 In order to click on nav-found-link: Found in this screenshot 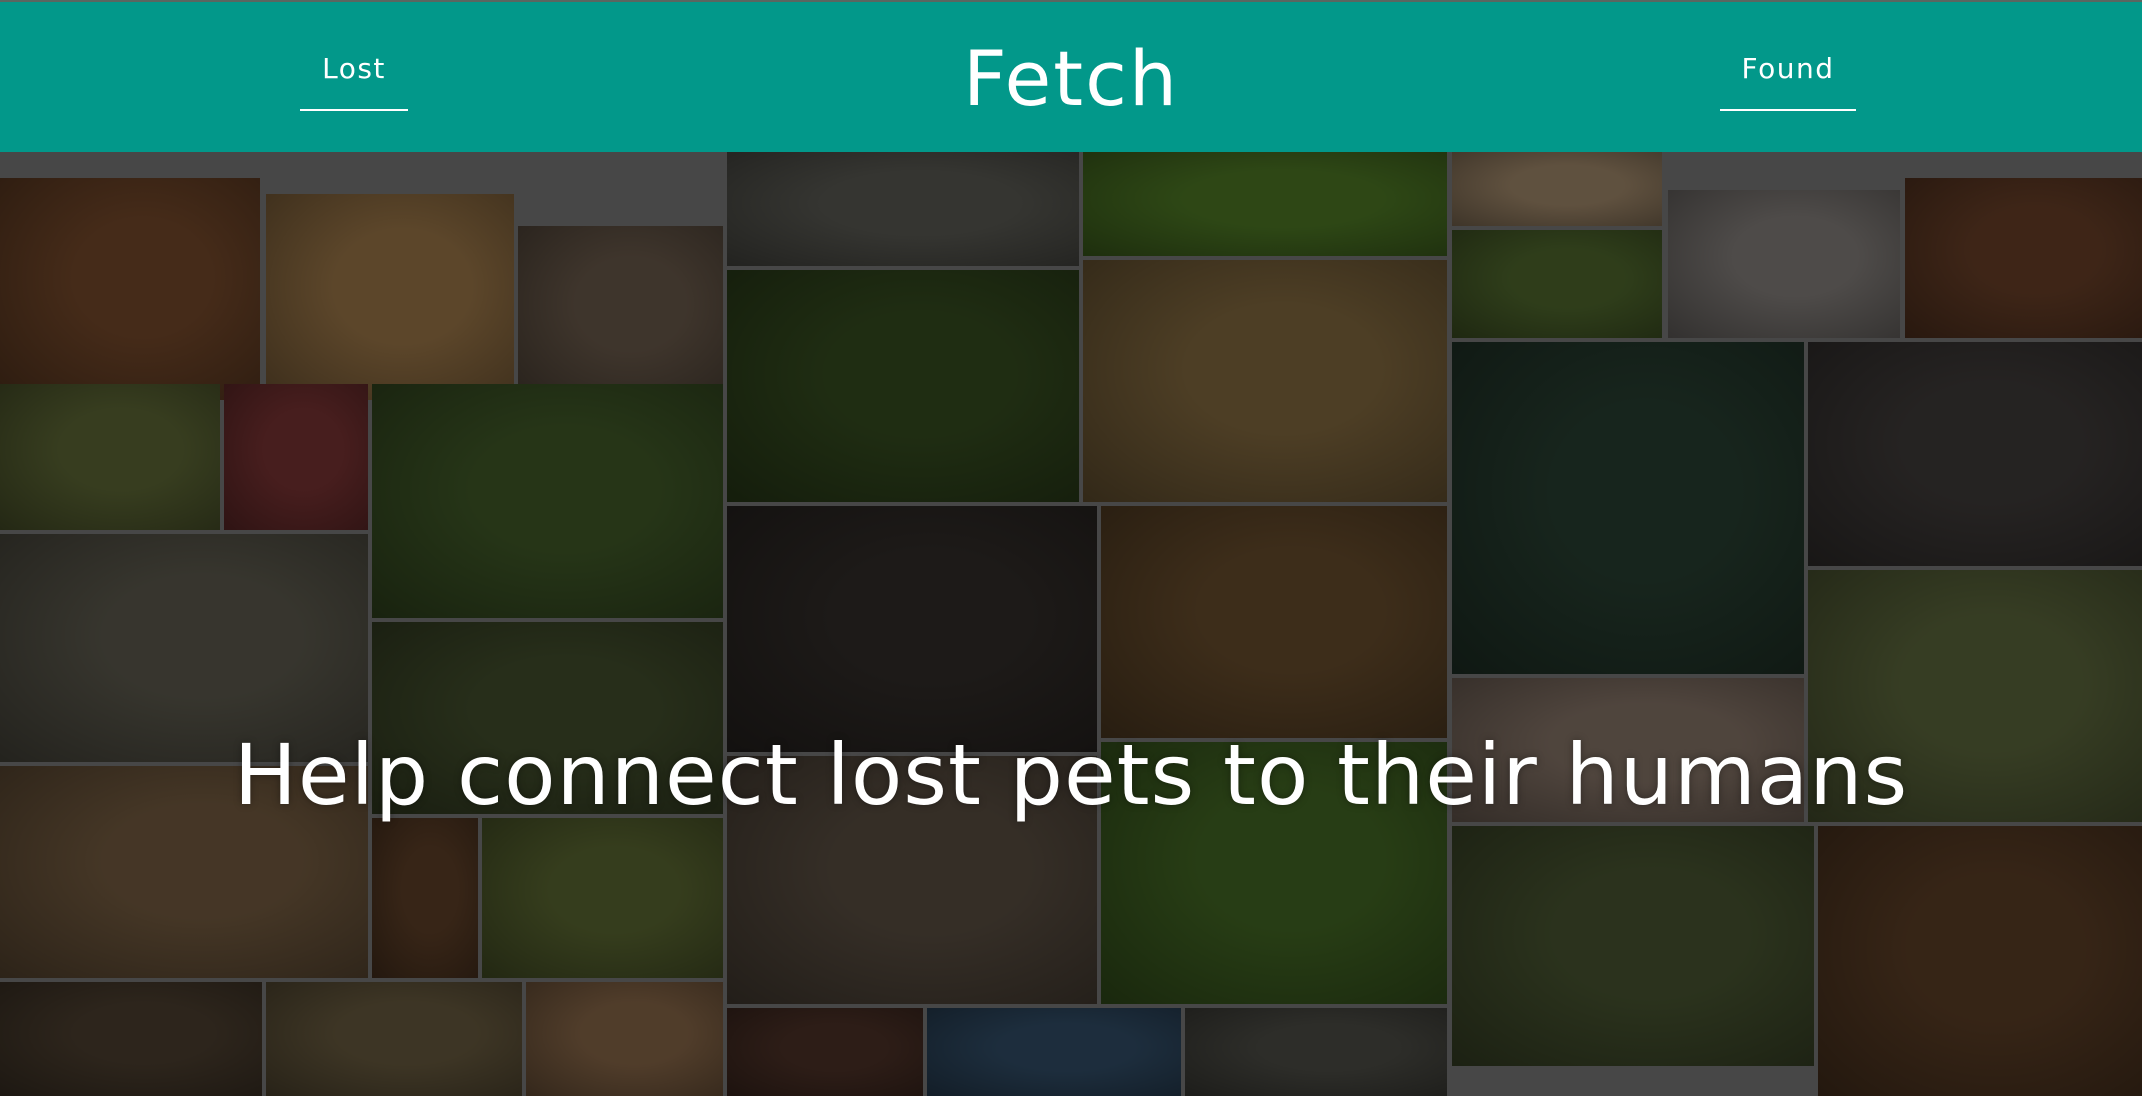, I will do `click(1788, 81)`.